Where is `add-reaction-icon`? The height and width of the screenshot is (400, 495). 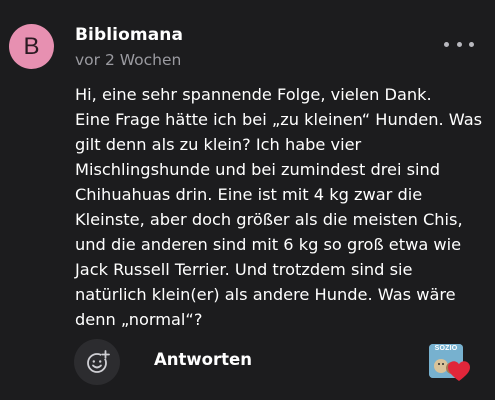
add-reaction-icon is located at coordinates (98, 361).